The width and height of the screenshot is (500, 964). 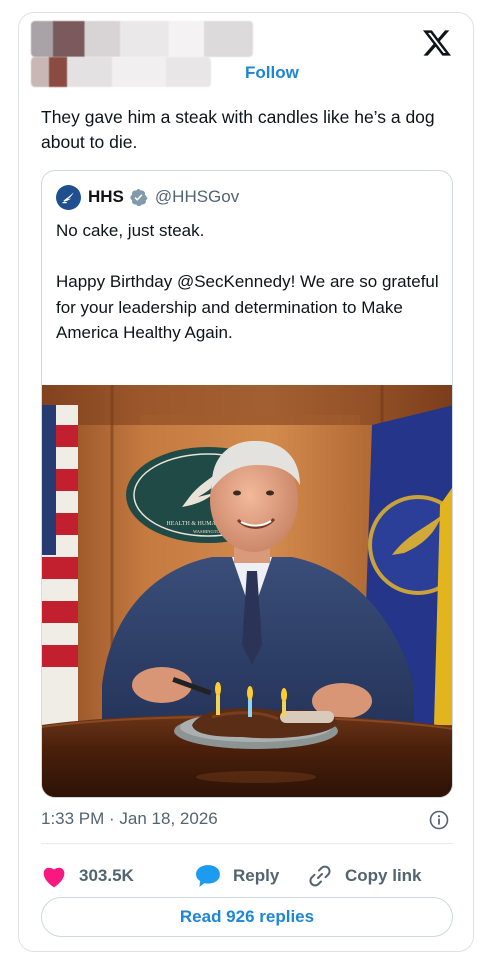 I want to click on hhs-avatar, so click(x=68, y=197).